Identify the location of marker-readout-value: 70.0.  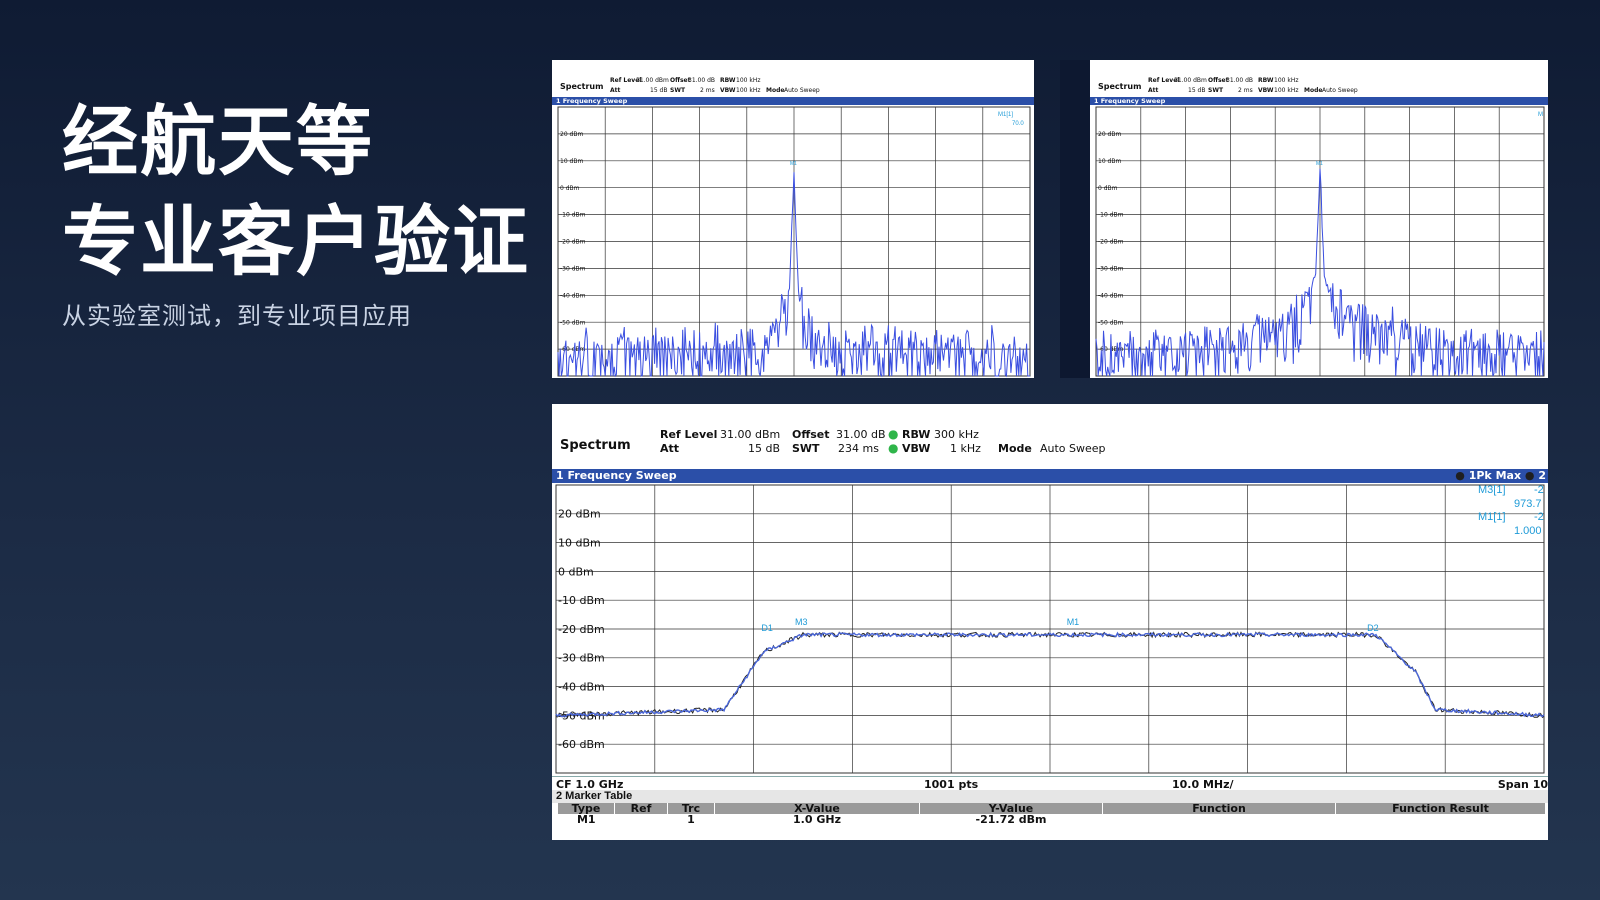
(1018, 124).